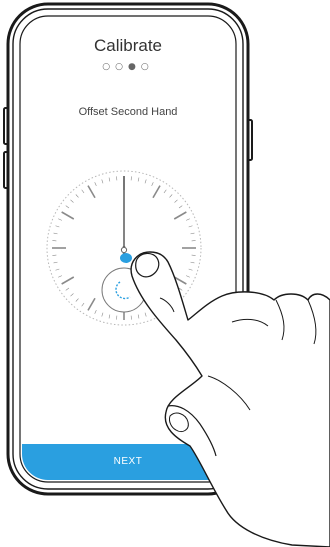 The image size is (330, 547). What do you see at coordinates (128, 45) in the screenshot?
I see `page-title: Calibrate` at bounding box center [128, 45].